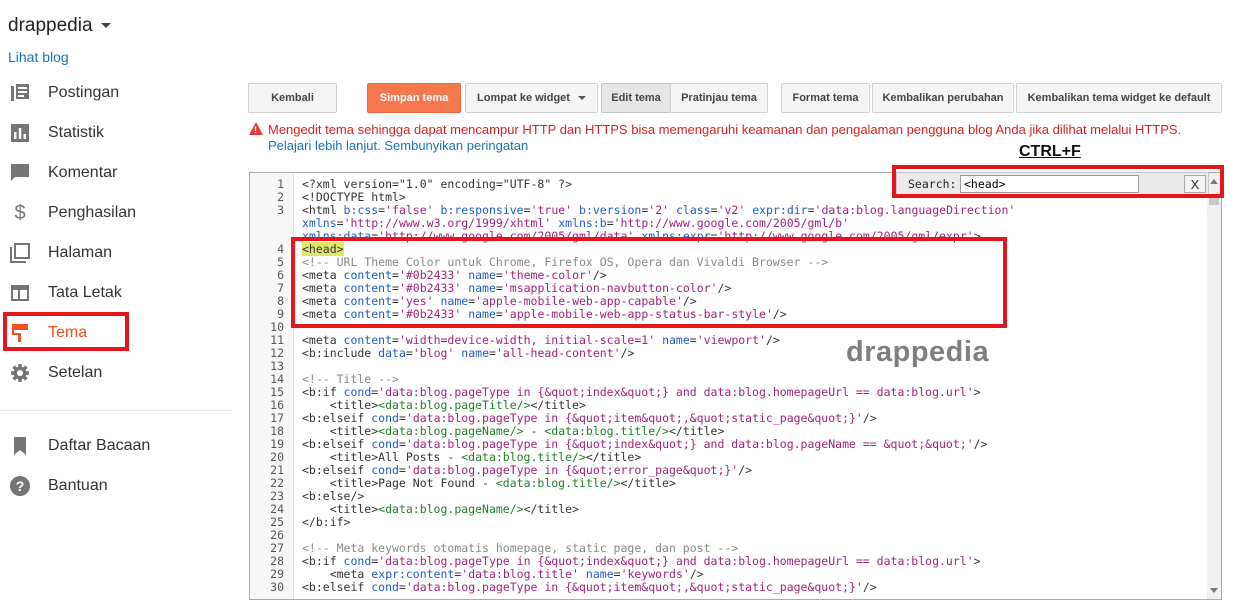 The width and height of the screenshot is (1242, 600). I want to click on search-input, so click(1049, 184).